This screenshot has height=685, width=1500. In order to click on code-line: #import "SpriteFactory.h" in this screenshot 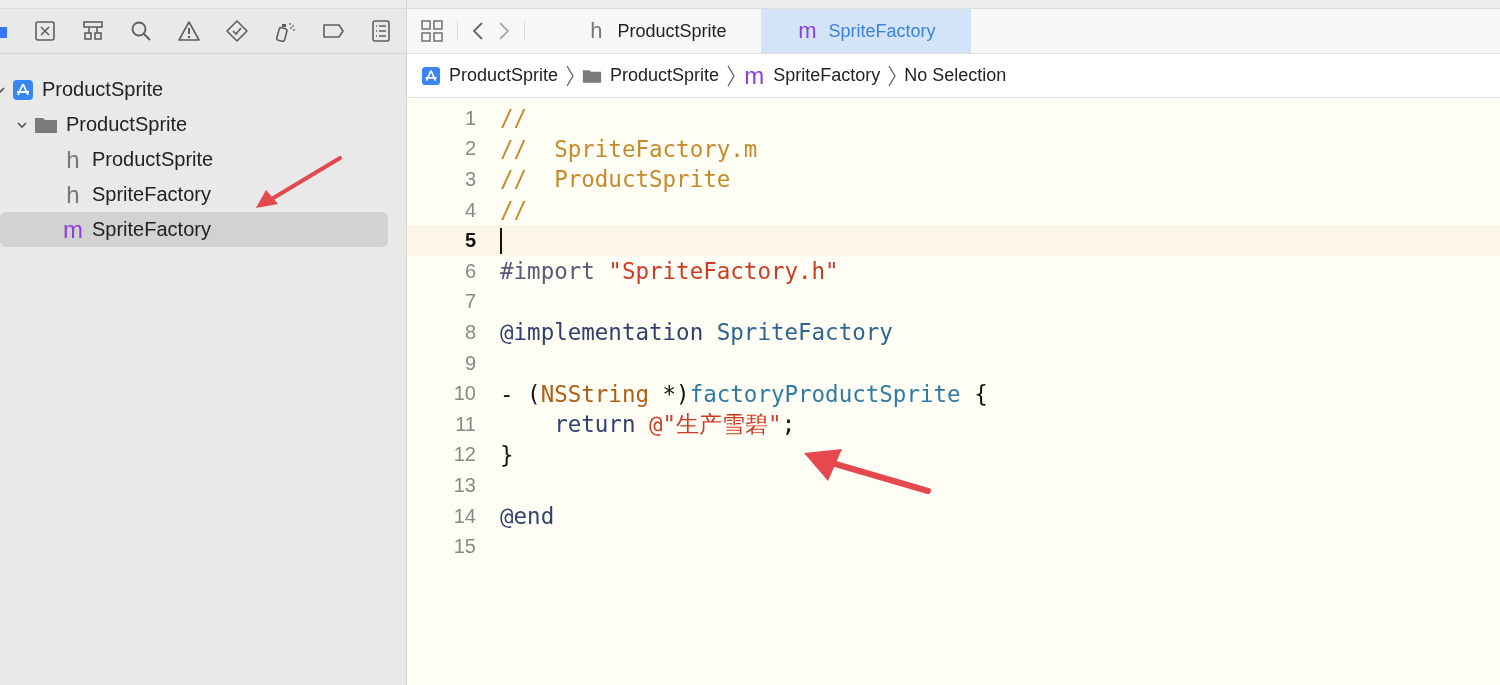, I will do `click(669, 271)`.